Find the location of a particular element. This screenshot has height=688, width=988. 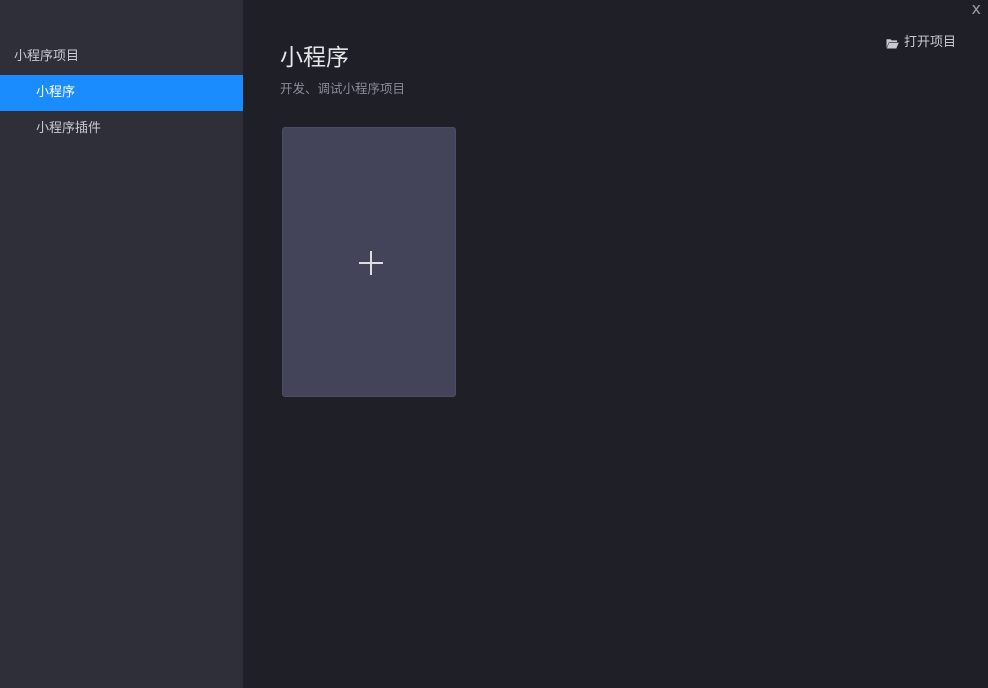

open-project-button: 打开项目 is located at coordinates (921, 43).